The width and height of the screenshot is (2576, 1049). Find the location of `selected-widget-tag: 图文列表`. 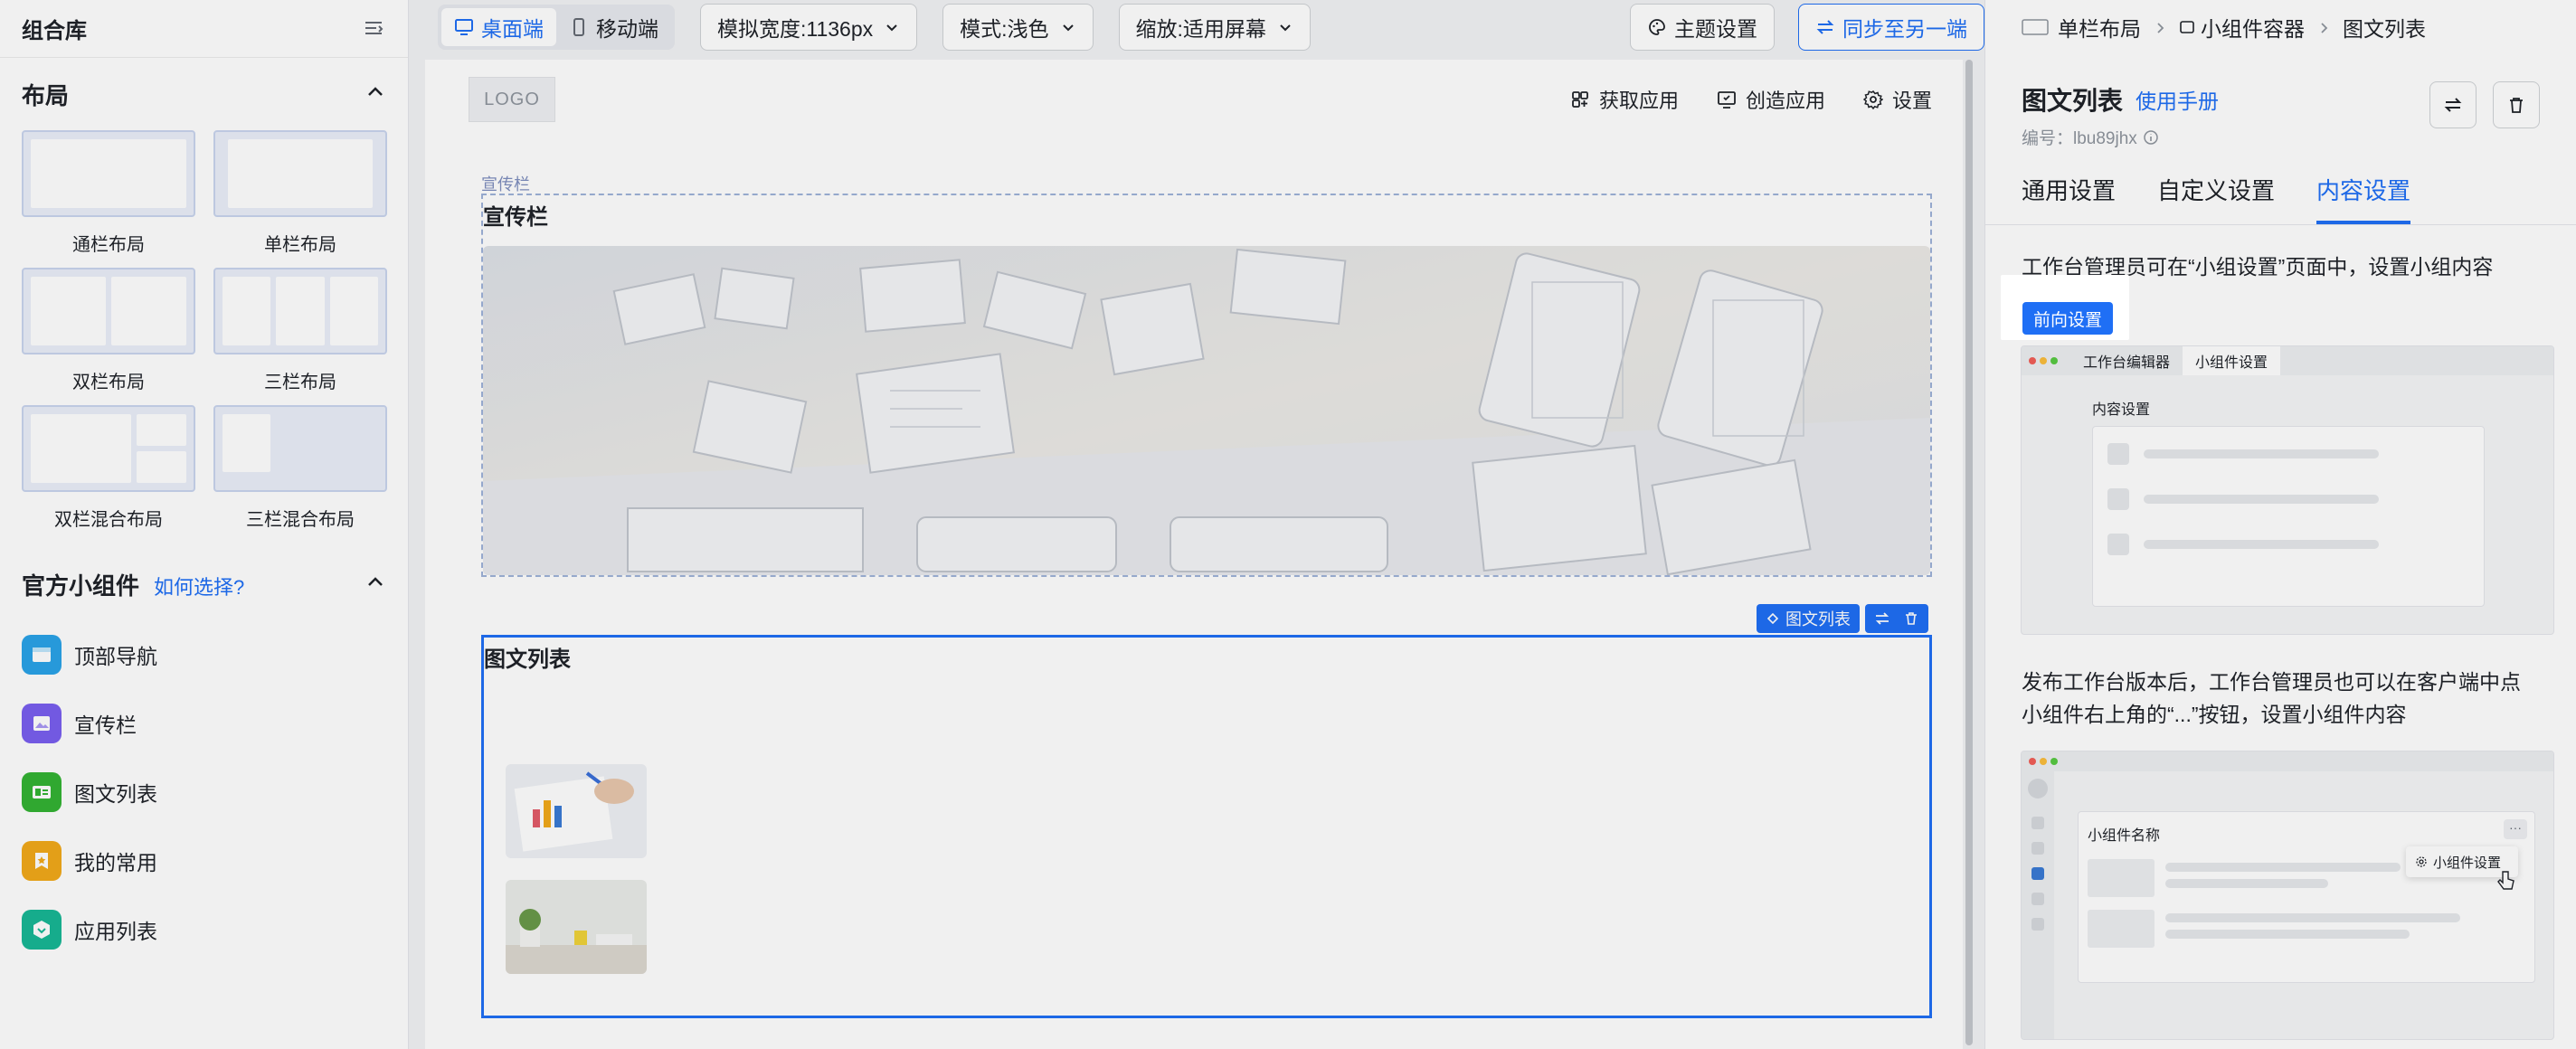

selected-widget-tag: 图文列表 is located at coordinates (1809, 618).